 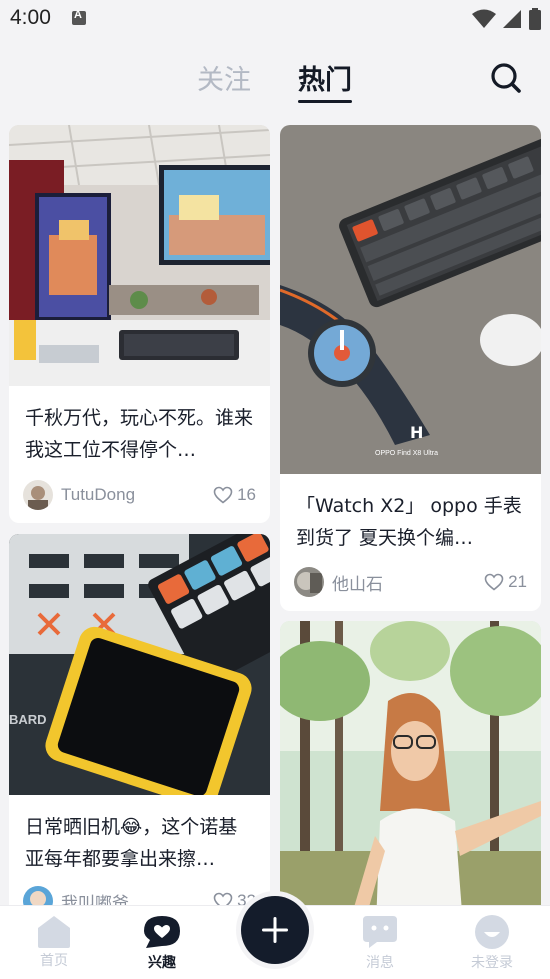 I want to click on status-time: 4:00, so click(x=30, y=17).